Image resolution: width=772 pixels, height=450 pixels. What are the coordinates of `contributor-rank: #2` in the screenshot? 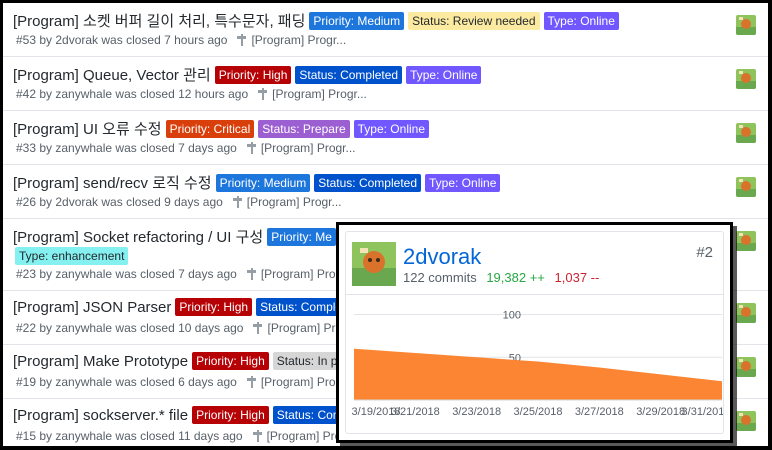 It's located at (704, 252).